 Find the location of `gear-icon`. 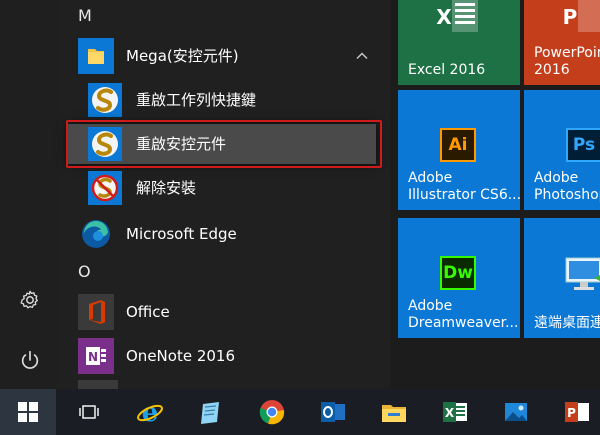

gear-icon is located at coordinates (29, 299).